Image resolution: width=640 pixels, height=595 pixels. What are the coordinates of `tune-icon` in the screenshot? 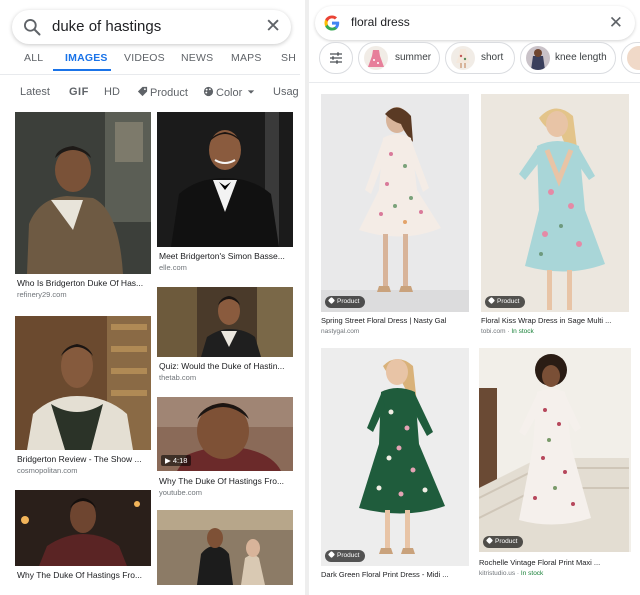 It's located at (336, 58).